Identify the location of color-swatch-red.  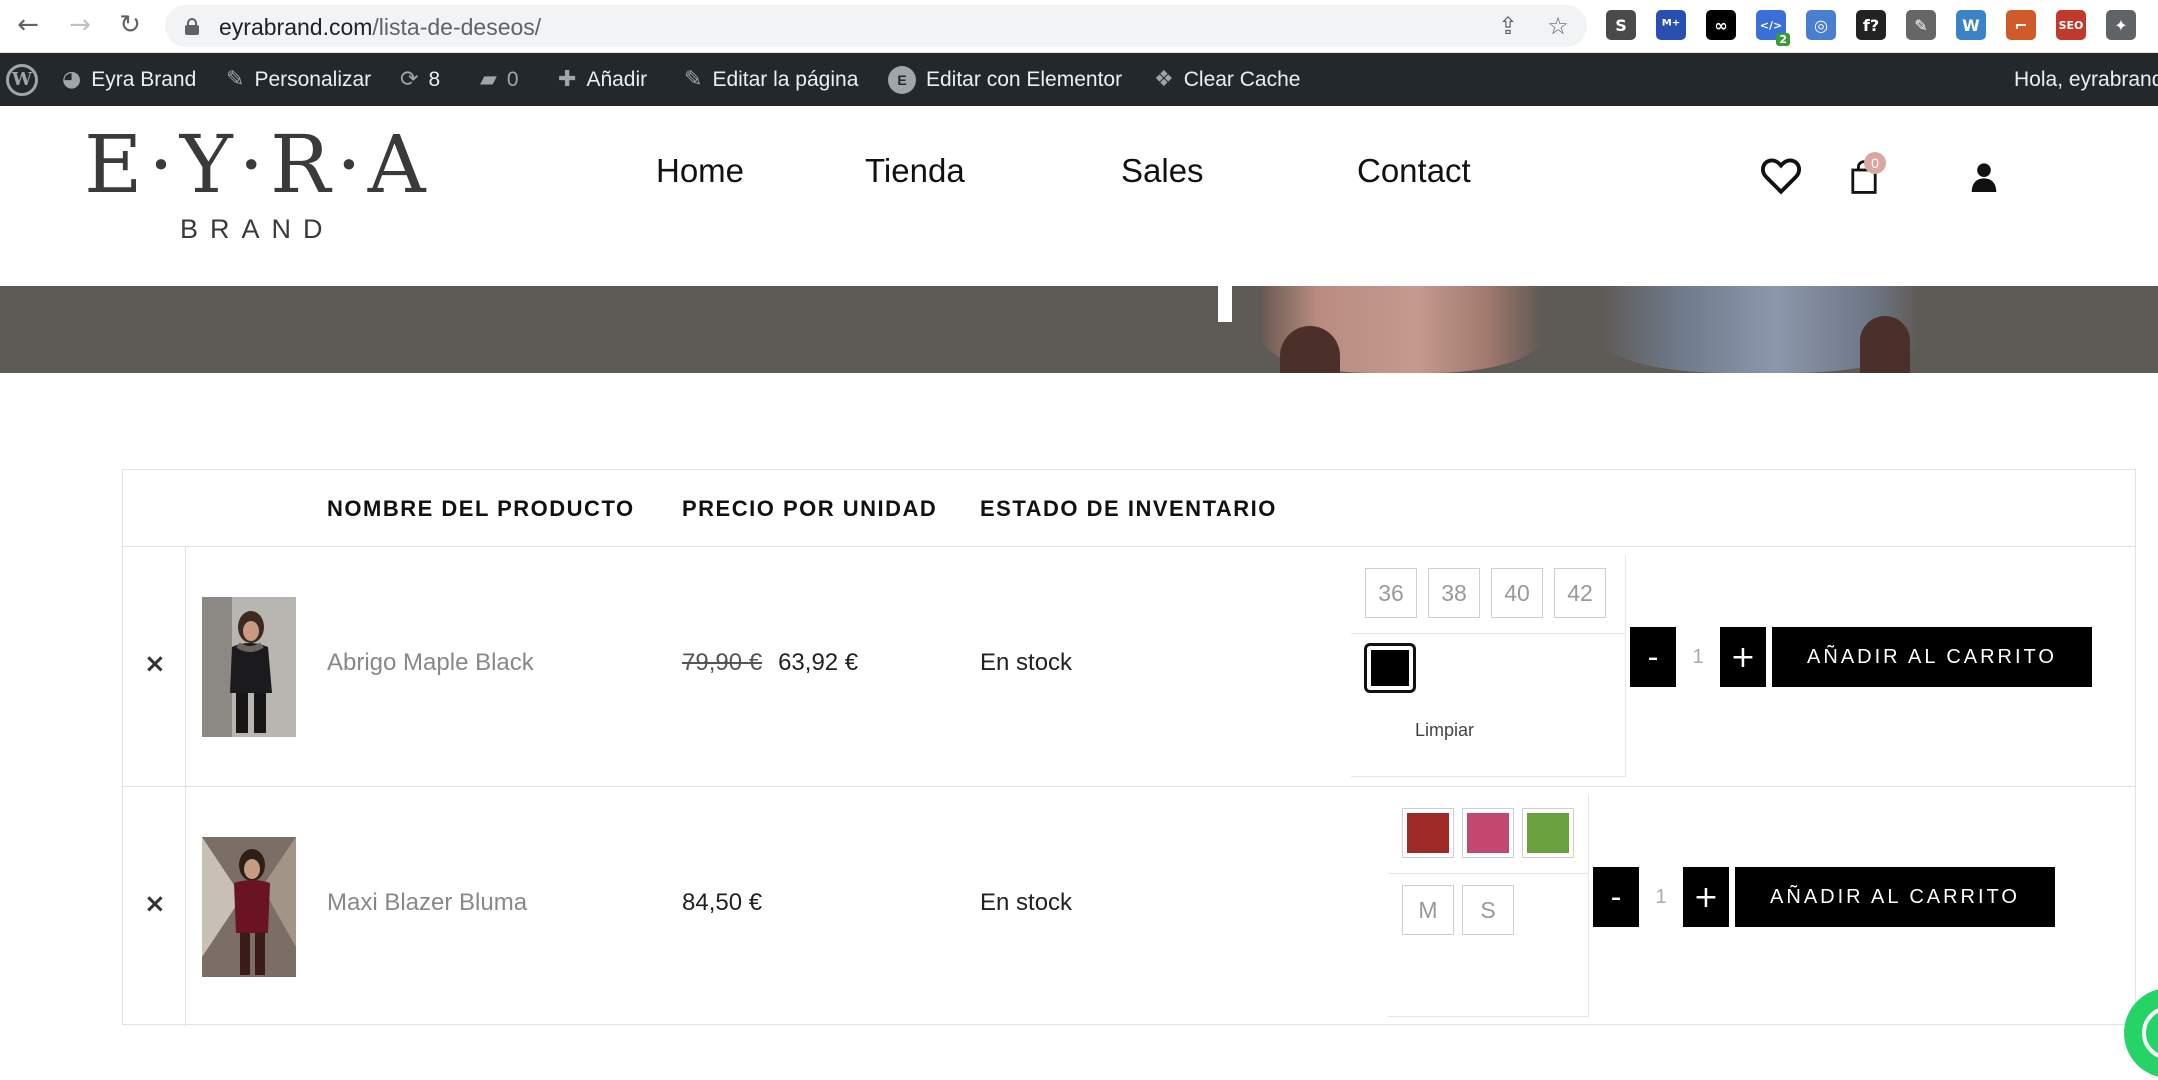
(1428, 833).